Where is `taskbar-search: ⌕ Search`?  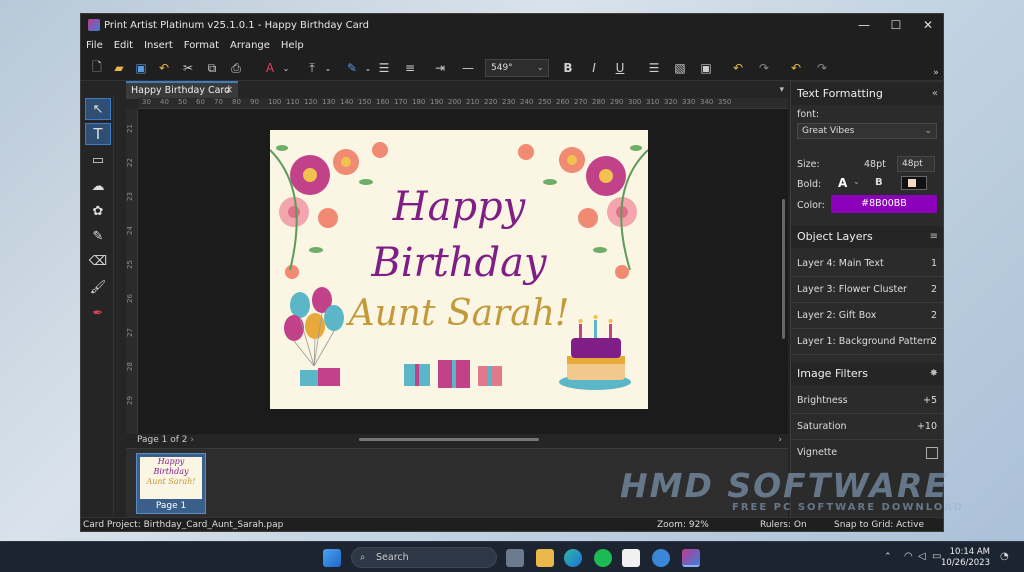
taskbar-search: ⌕ Search is located at coordinates (424, 557).